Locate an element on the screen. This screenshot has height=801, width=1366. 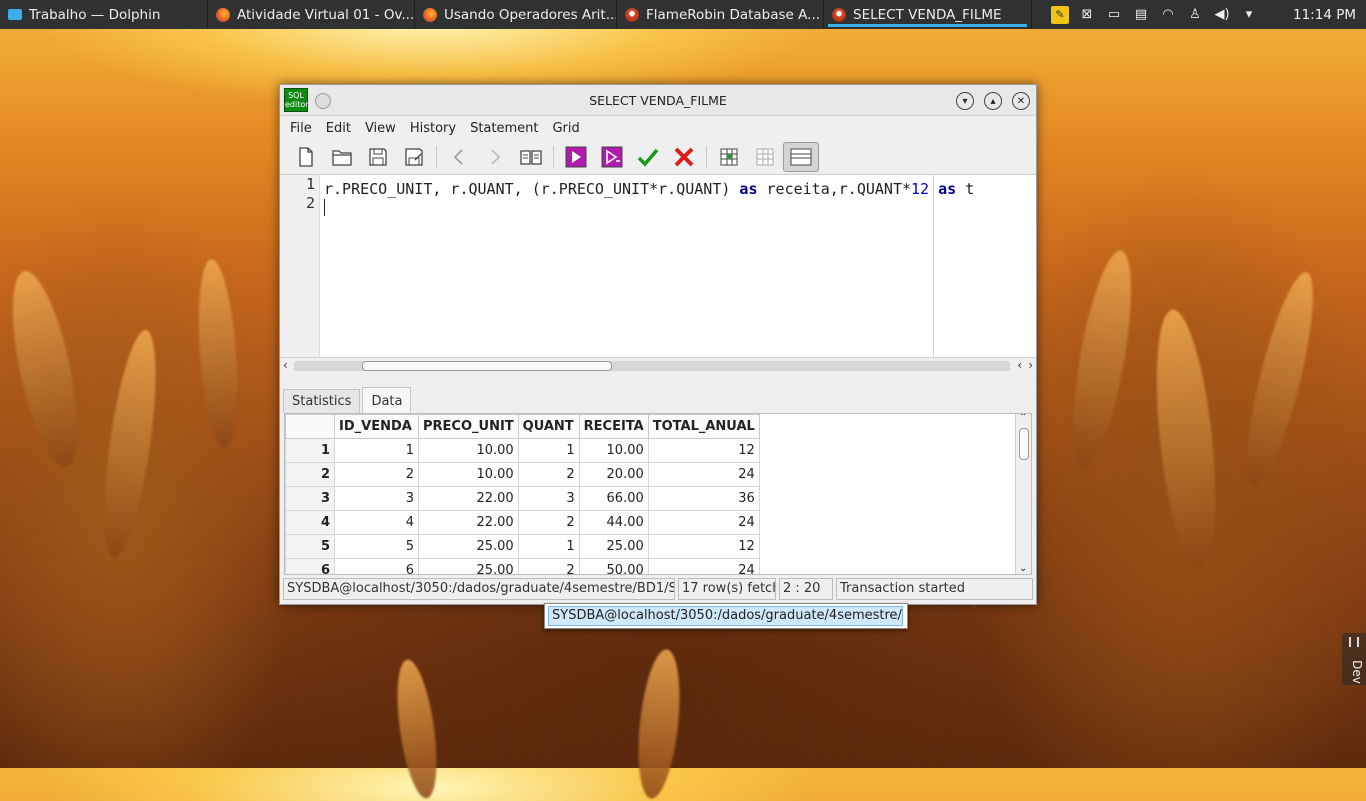
cell-receita: 20.00 is located at coordinates (613, 474).